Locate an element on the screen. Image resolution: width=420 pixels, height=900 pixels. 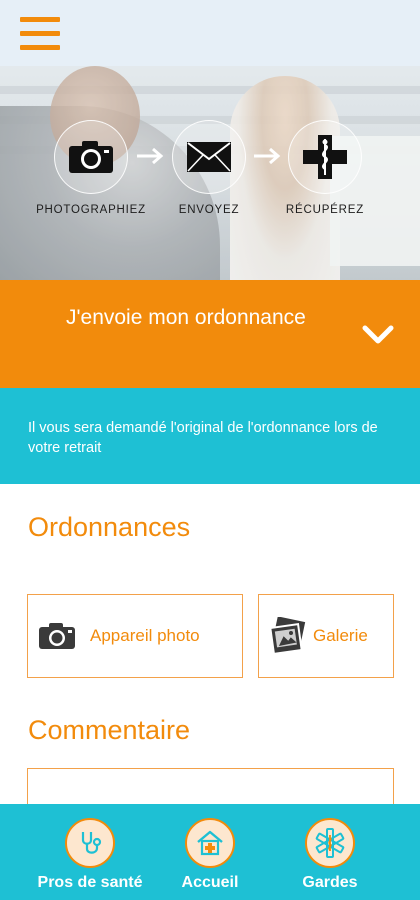
hamburger-menu-icon is located at coordinates (41, 34).